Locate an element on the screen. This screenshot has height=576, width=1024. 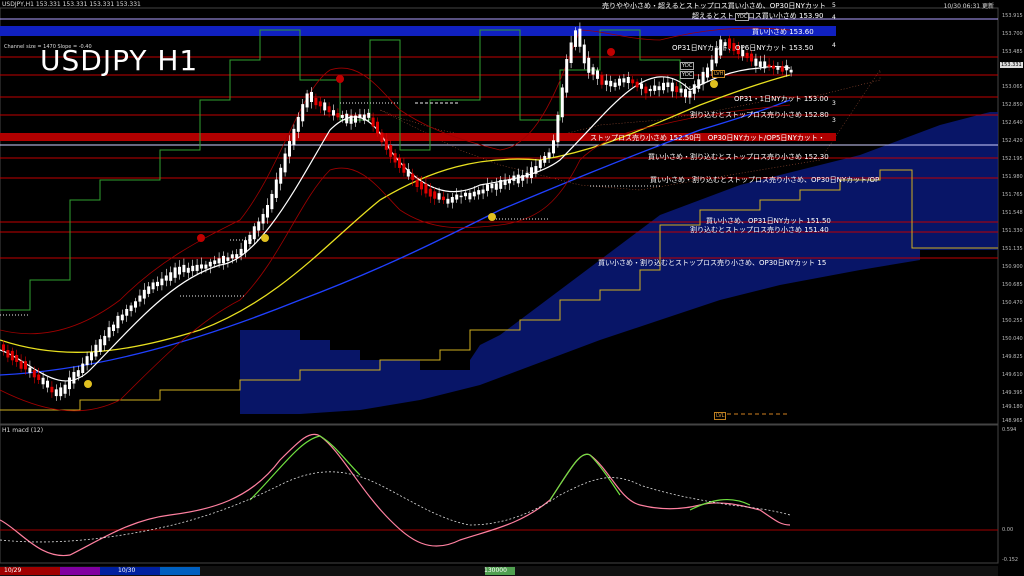
annotation-label: 買い小さめ・割り込むとストップロス売り小さめ 152.30 is located at coordinates (738, 157).